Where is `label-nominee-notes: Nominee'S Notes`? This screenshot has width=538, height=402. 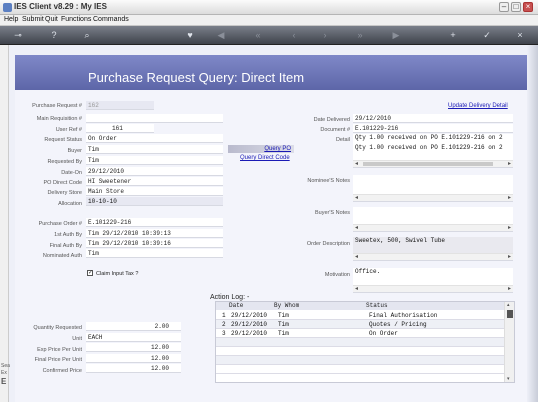 label-nominee-notes: Nominee'S Notes is located at coordinates (328, 181).